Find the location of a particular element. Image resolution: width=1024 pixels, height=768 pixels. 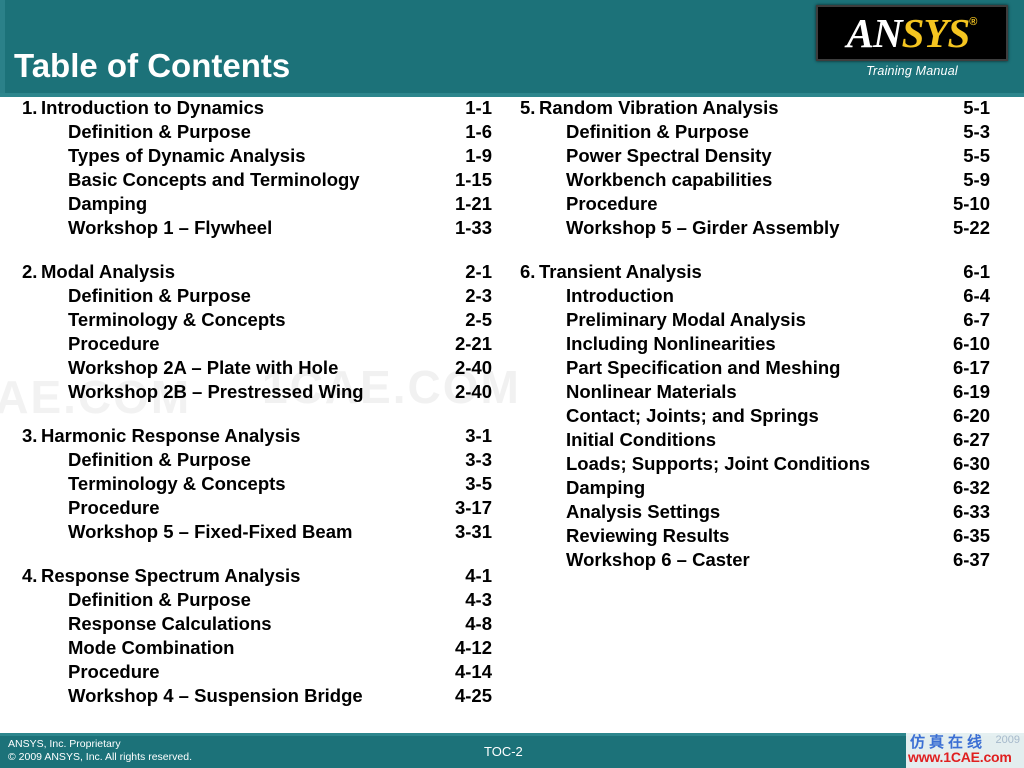

toc-entry-page: 2-21 is located at coordinates (473, 343).